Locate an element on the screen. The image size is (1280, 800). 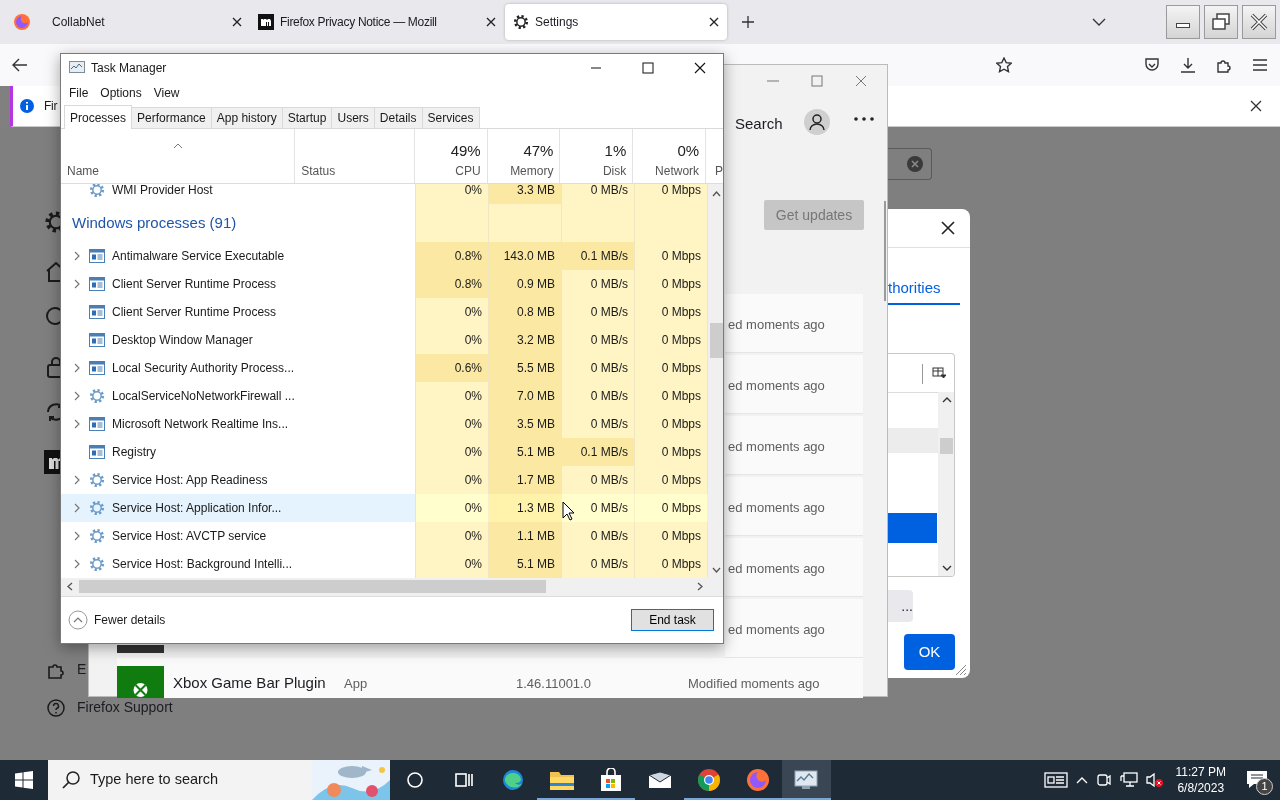
column-picker-icon is located at coordinates (939, 373).